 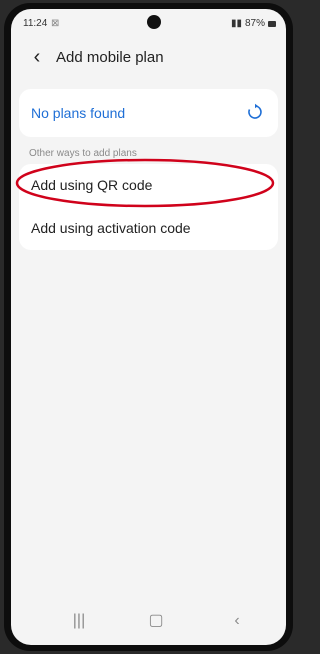 What do you see at coordinates (237, 621) in the screenshot?
I see `nav-back-icon: ‹` at bounding box center [237, 621].